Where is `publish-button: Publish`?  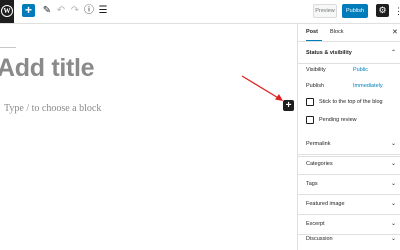
publish-button: Publish is located at coordinates (355, 11).